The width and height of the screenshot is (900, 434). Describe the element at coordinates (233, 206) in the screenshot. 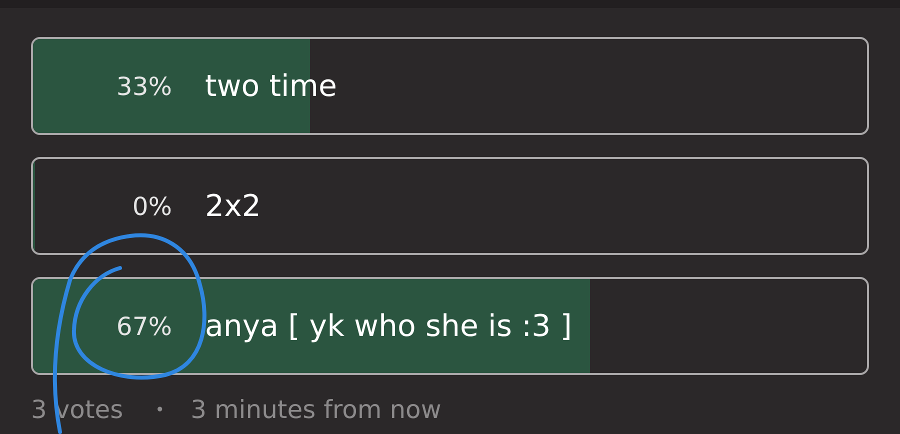

I see `option-label: 2x2` at that location.